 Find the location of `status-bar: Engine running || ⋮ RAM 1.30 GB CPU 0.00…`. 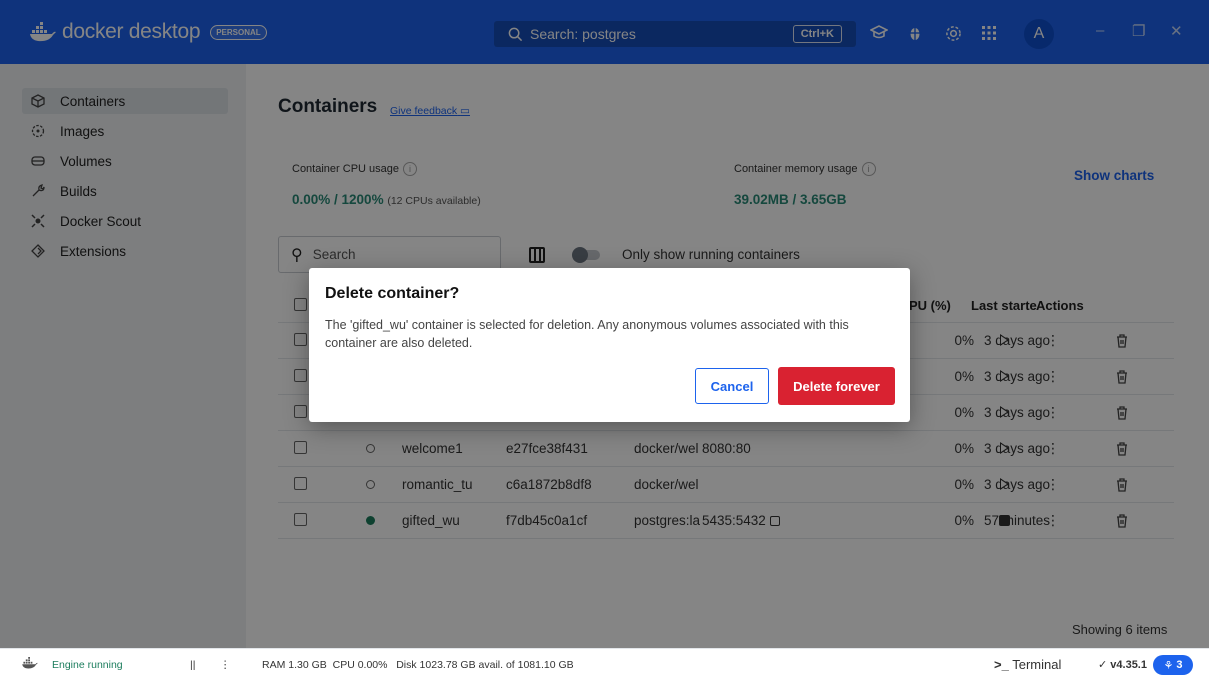

status-bar: Engine running || ⋮ RAM 1.30 GB CPU 0.00… is located at coordinates (604, 664).